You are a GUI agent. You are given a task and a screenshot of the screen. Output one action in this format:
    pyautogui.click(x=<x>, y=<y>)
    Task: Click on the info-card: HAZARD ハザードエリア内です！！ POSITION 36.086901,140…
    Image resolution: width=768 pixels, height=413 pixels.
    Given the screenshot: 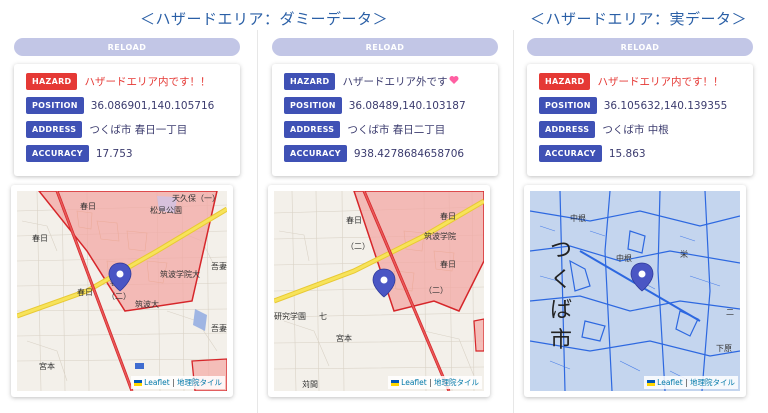 What is the action you would take?
    pyautogui.click(x=127, y=120)
    